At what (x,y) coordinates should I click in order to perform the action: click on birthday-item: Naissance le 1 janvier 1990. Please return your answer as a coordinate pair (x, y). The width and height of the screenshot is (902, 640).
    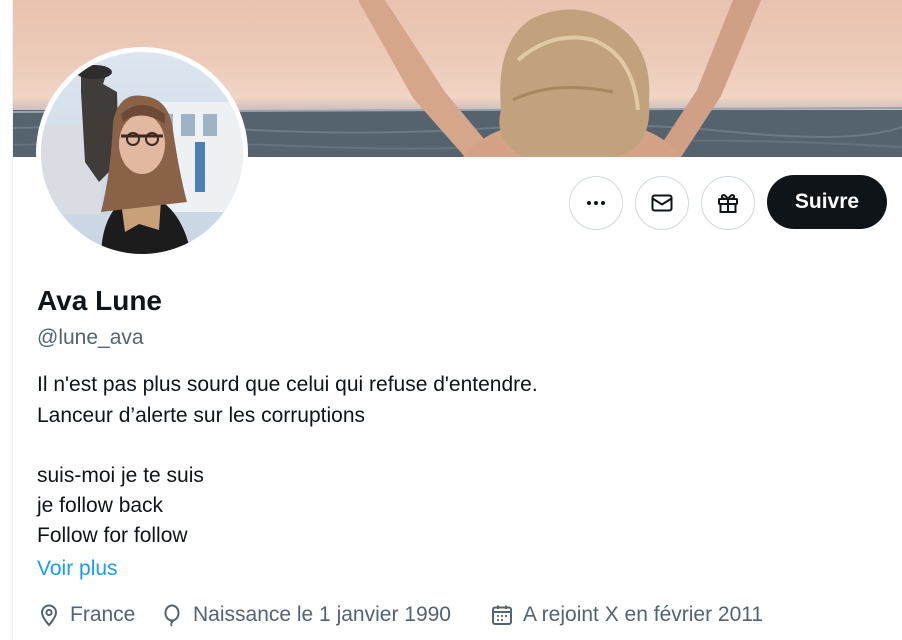
    Looking at the image, I should click on (305, 615).